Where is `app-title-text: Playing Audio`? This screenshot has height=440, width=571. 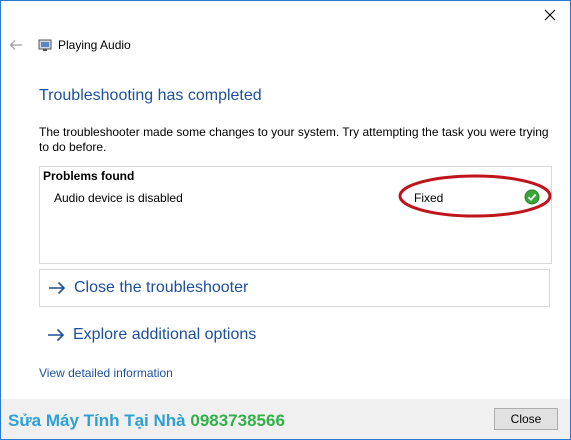
app-title-text: Playing Audio is located at coordinates (94, 45).